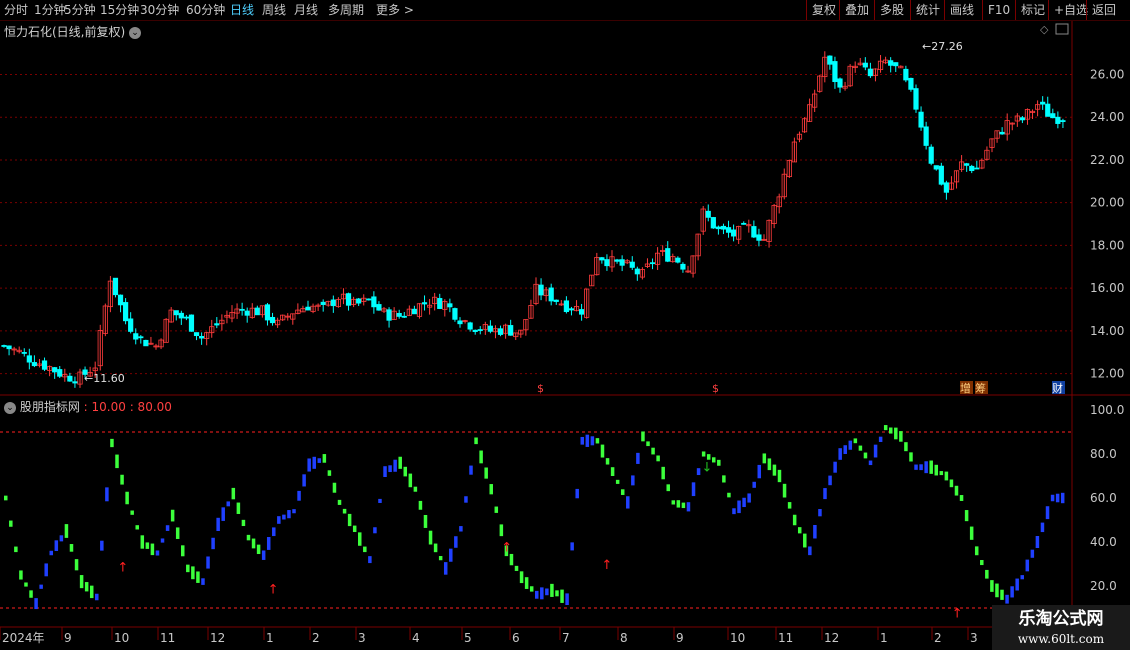 The width and height of the screenshot is (1130, 650). What do you see at coordinates (1062, 29) in the screenshot?
I see `panel-maximize-icon` at bounding box center [1062, 29].